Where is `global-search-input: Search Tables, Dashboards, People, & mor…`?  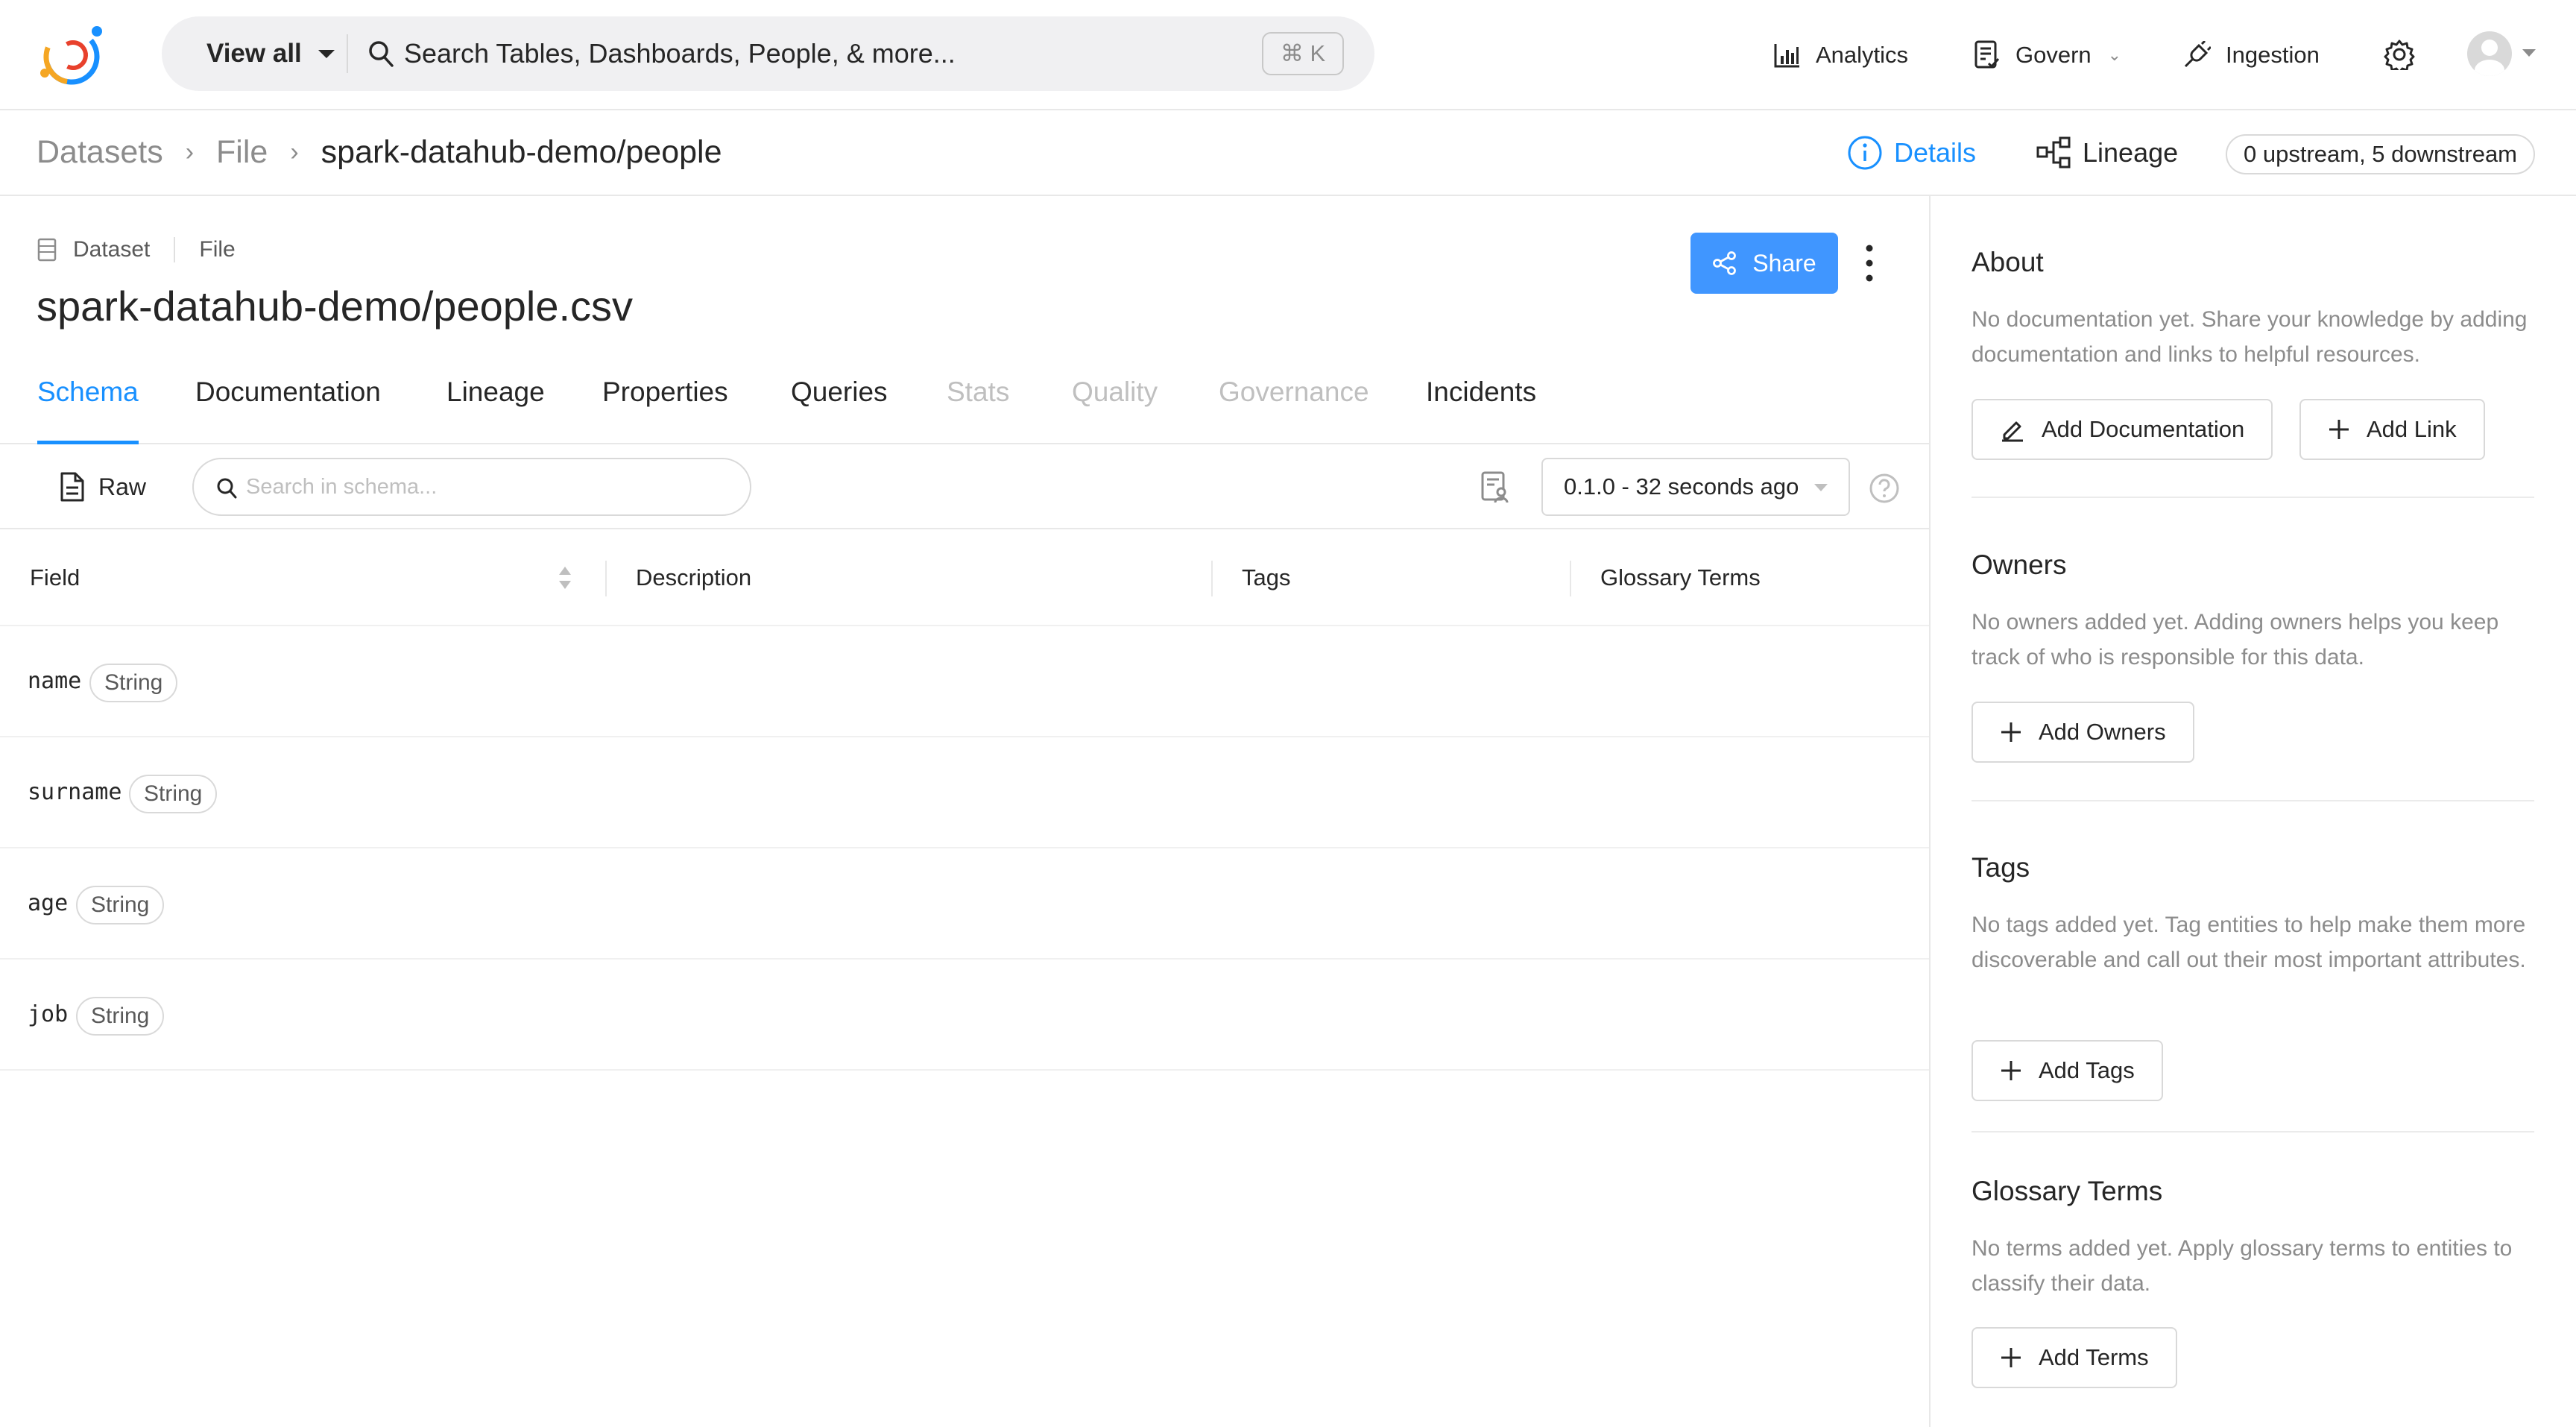 global-search-input: Search Tables, Dashboards, People, & mor… is located at coordinates (680, 54).